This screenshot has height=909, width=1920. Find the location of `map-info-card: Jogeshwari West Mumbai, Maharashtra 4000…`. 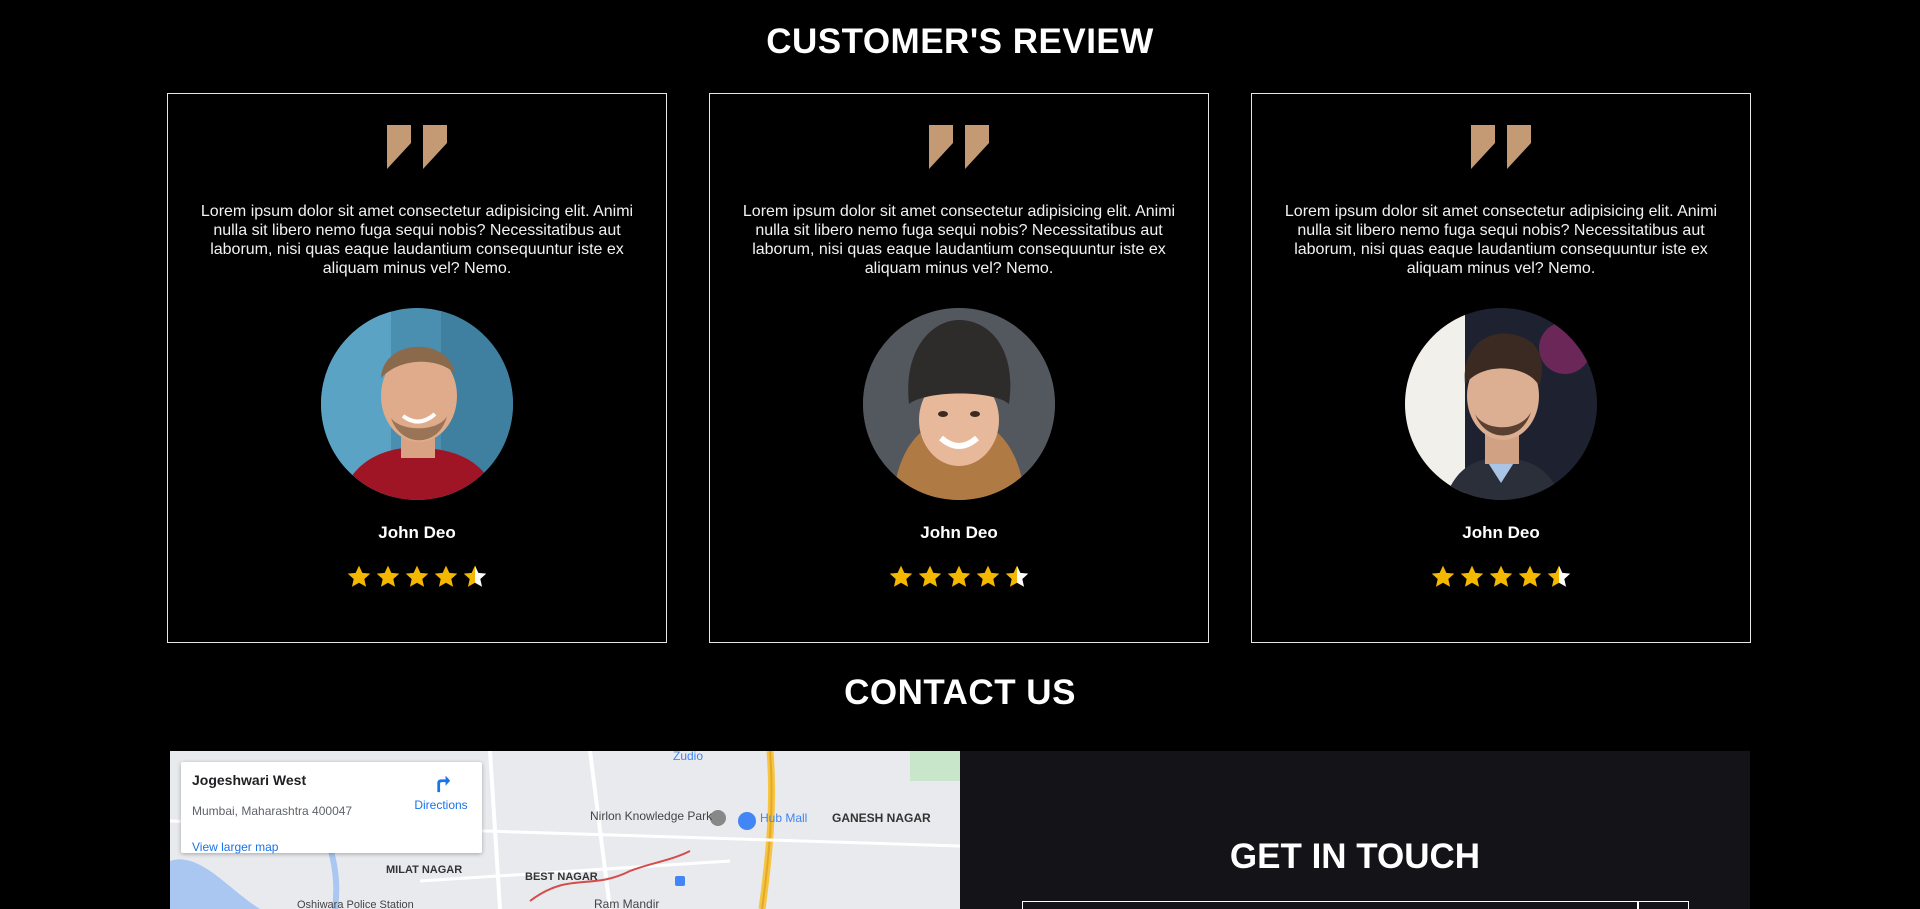

map-info-card: Jogeshwari West Mumbai, Maharashtra 4000… is located at coordinates (331, 808).